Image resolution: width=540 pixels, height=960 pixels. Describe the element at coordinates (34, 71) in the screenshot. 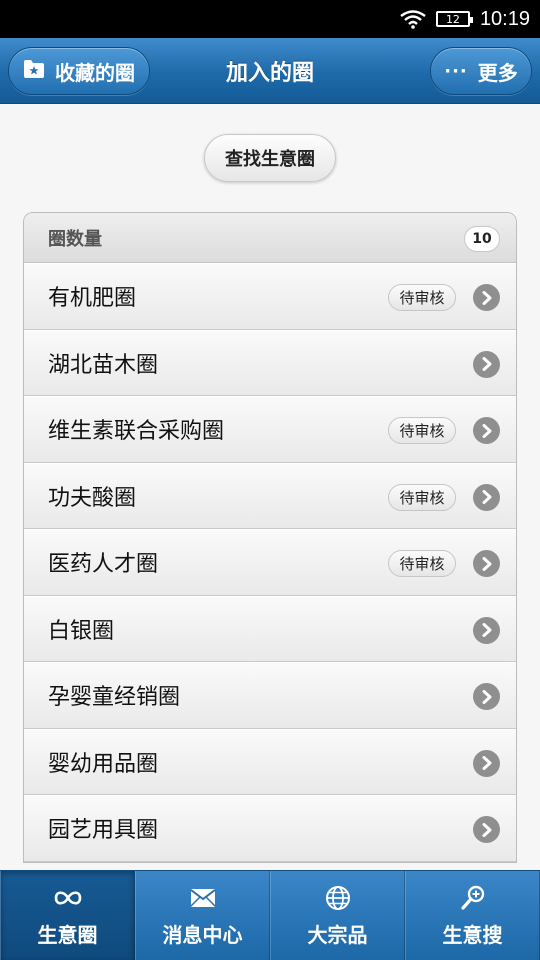

I see `folder-star-icon` at that location.